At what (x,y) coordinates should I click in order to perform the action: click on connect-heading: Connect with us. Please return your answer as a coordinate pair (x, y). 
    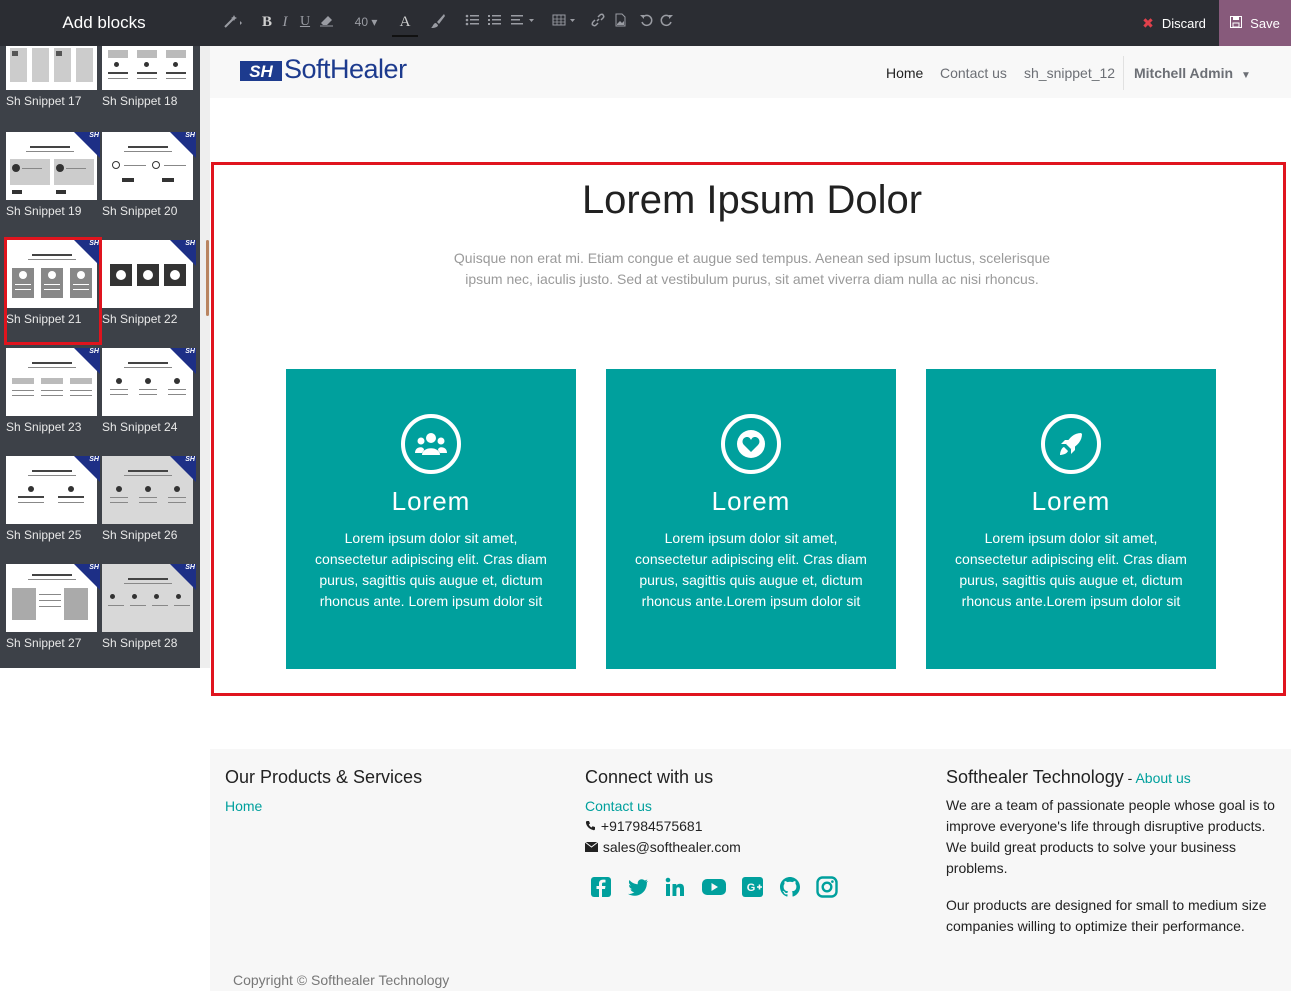
    Looking at the image, I should click on (649, 777).